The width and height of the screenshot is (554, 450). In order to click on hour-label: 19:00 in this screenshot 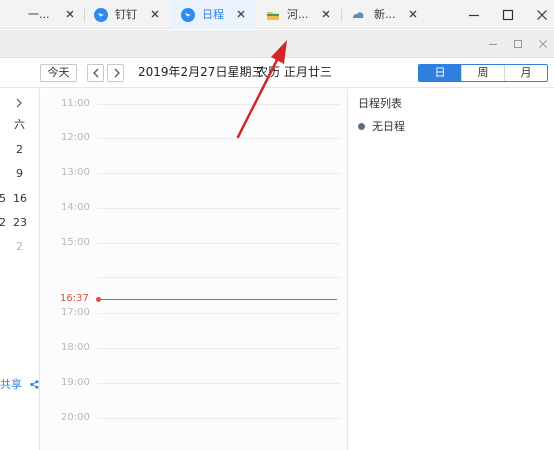, I will do `click(75, 382)`.